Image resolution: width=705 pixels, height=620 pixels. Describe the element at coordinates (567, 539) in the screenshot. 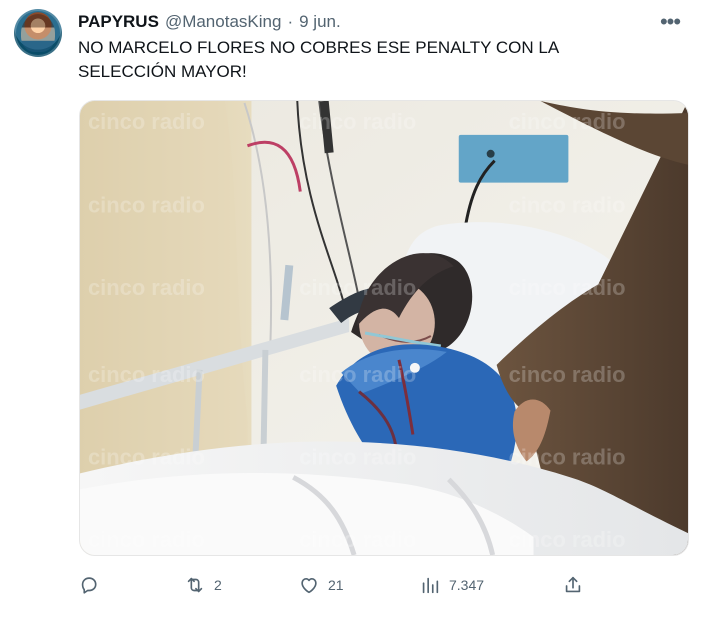

I see `watermark-bottom-right: cinco radio` at that location.